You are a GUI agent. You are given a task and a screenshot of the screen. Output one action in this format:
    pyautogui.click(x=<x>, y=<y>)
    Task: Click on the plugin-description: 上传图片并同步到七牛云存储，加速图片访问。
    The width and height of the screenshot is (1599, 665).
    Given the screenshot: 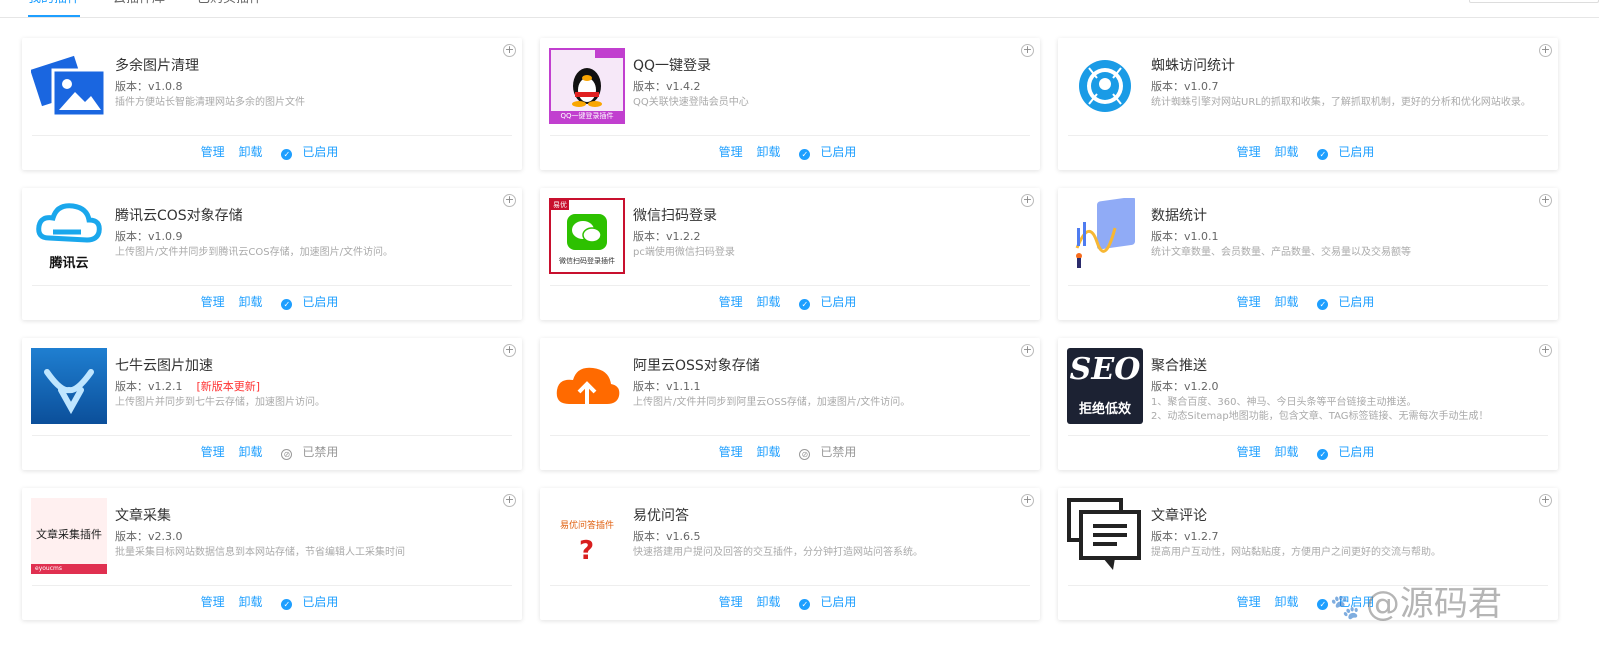 What is the action you would take?
    pyautogui.click(x=313, y=403)
    